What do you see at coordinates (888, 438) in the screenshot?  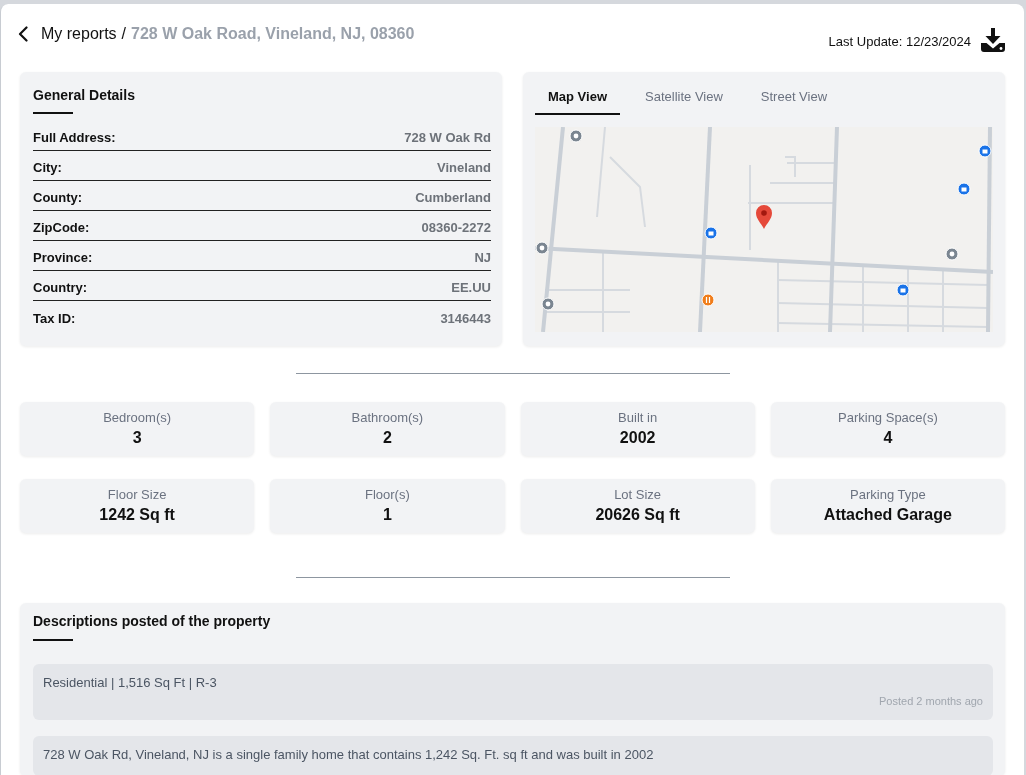 I see `feature-value: 4` at bounding box center [888, 438].